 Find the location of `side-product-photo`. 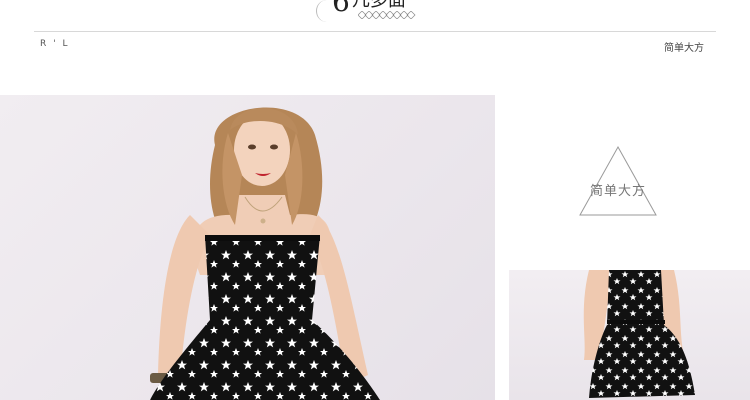

side-product-photo is located at coordinates (629, 335).